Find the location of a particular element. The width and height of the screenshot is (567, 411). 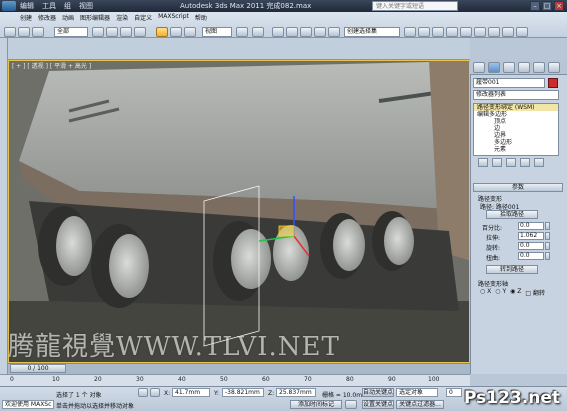

utilities-tab-icon is located at coordinates (554, 67).